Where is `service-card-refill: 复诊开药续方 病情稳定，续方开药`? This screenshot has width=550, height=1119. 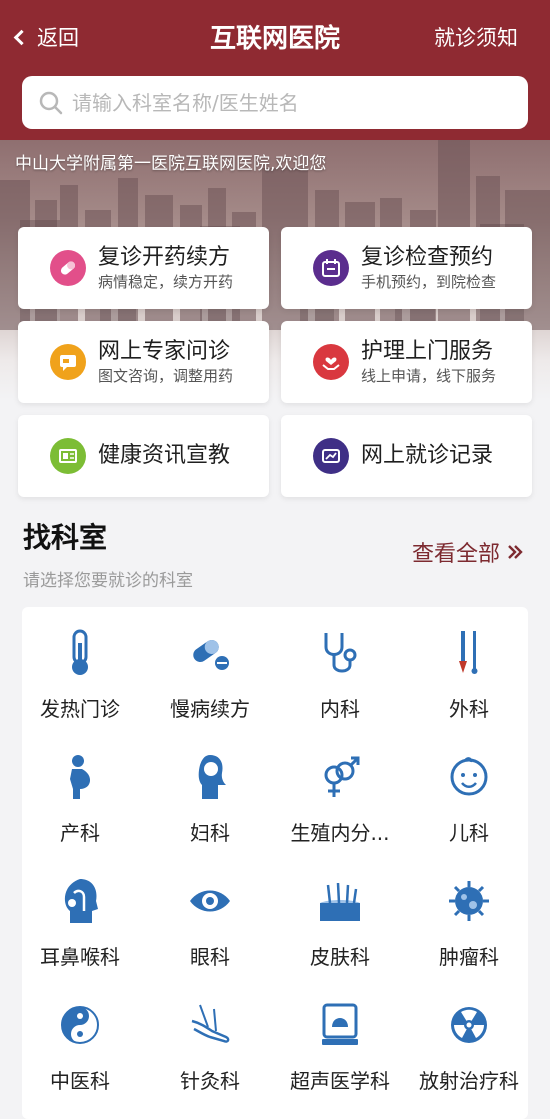 service-card-refill: 复诊开药续方 病情稳定，续方开药 is located at coordinates (143, 268).